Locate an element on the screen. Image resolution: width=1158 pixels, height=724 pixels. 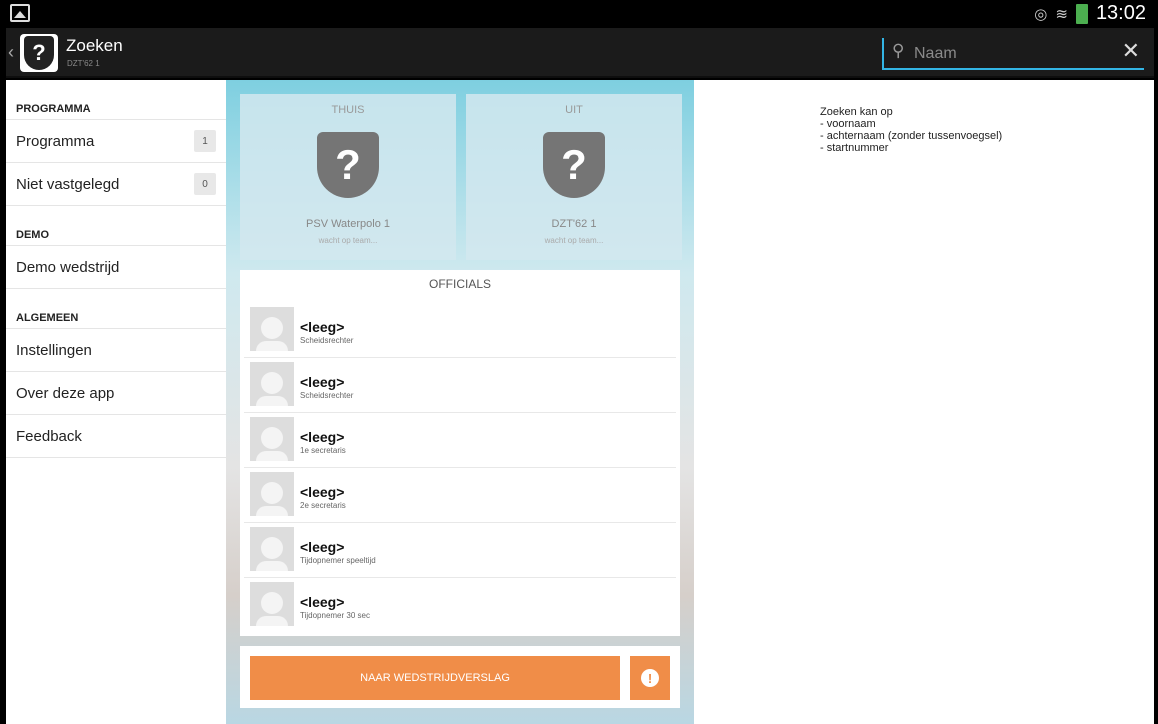
help-line: - voornaam is located at coordinates (848, 124).